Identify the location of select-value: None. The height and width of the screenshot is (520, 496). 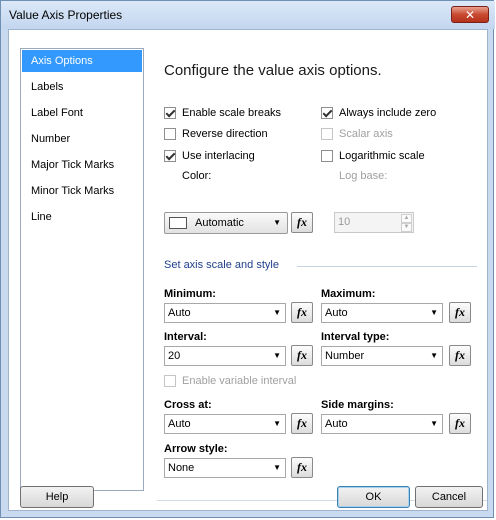
(181, 468).